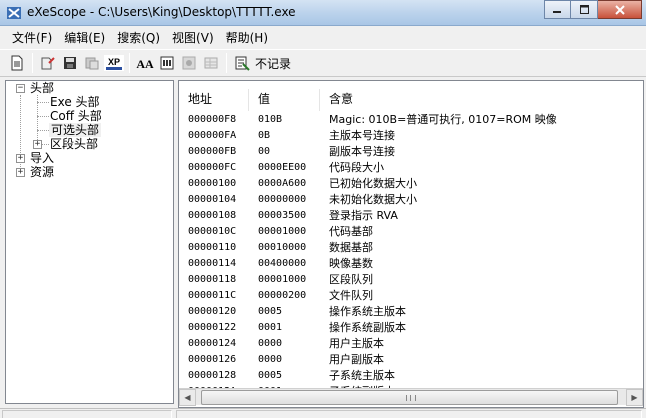 The height and width of the screenshot is (418, 646). I want to click on no-log-label: 不记录, so click(273, 63).